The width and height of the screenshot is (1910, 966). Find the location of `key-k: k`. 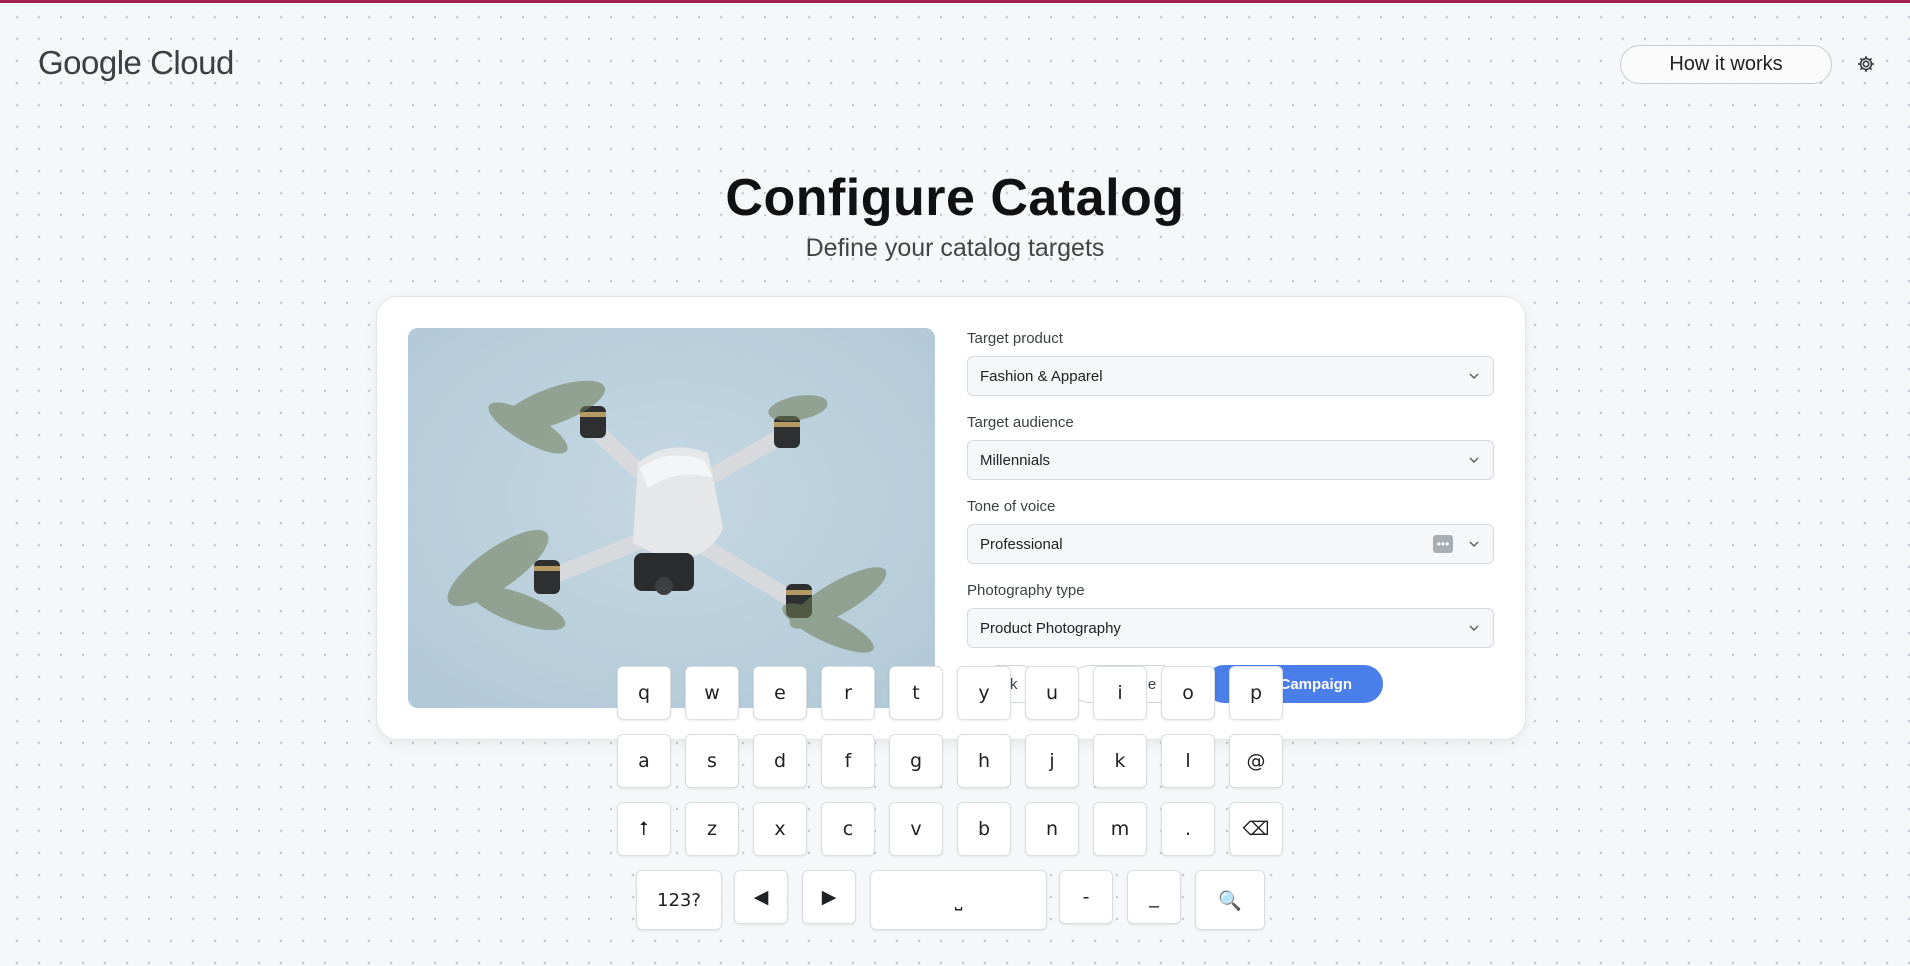

key-k: k is located at coordinates (1120, 761).